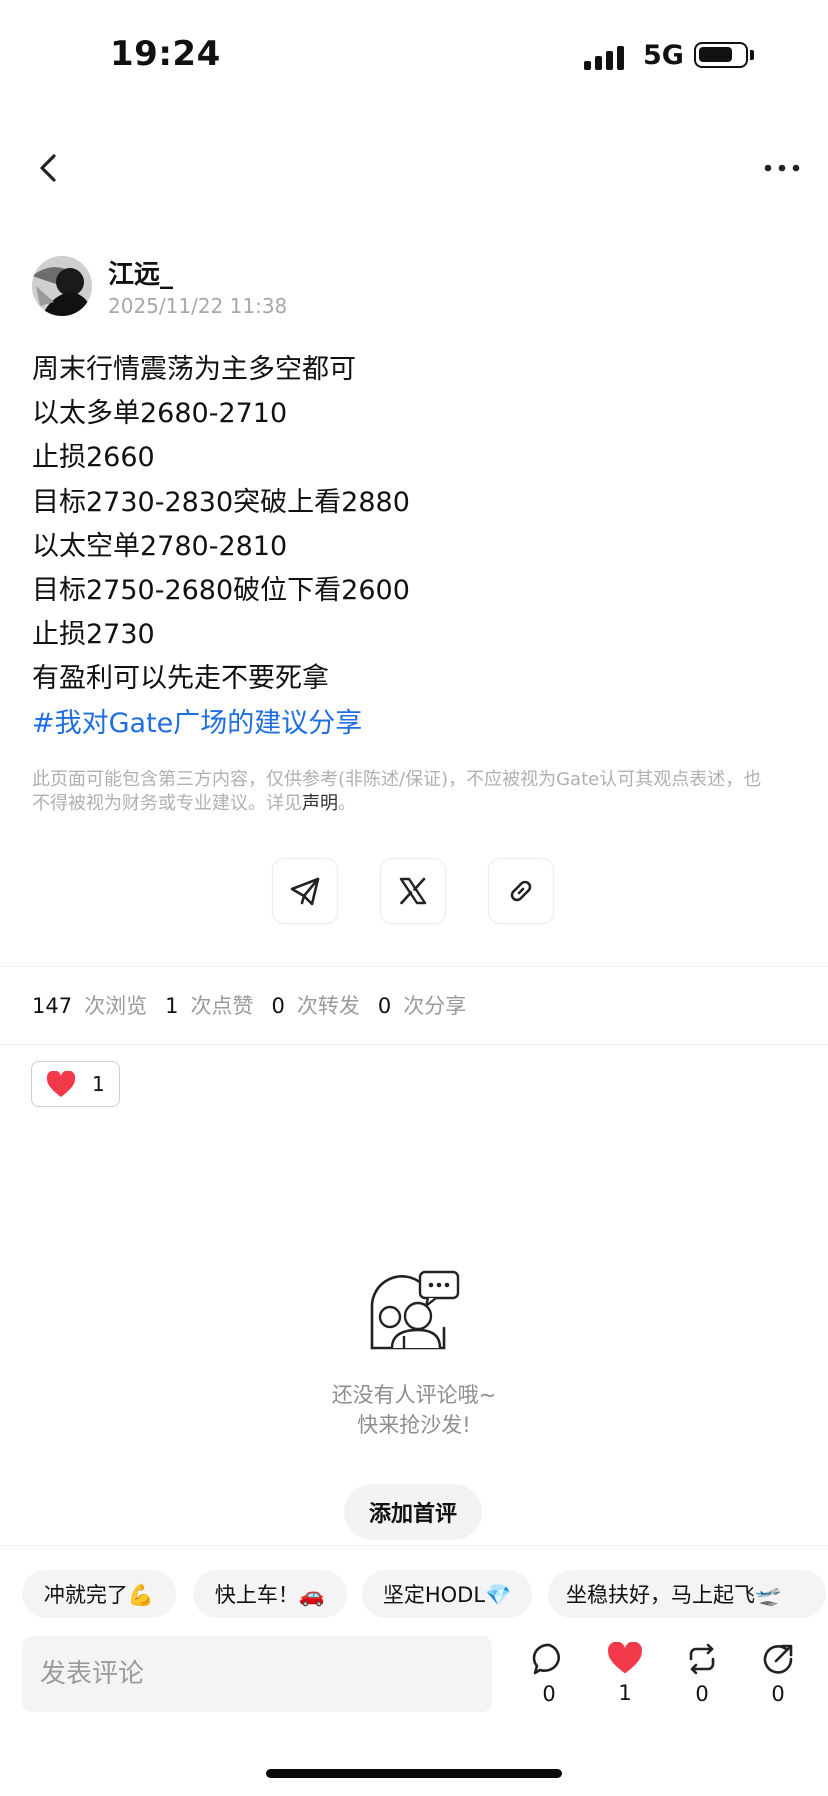  What do you see at coordinates (278, 1006) in the screenshot?
I see `reposts-count: 0` at bounding box center [278, 1006].